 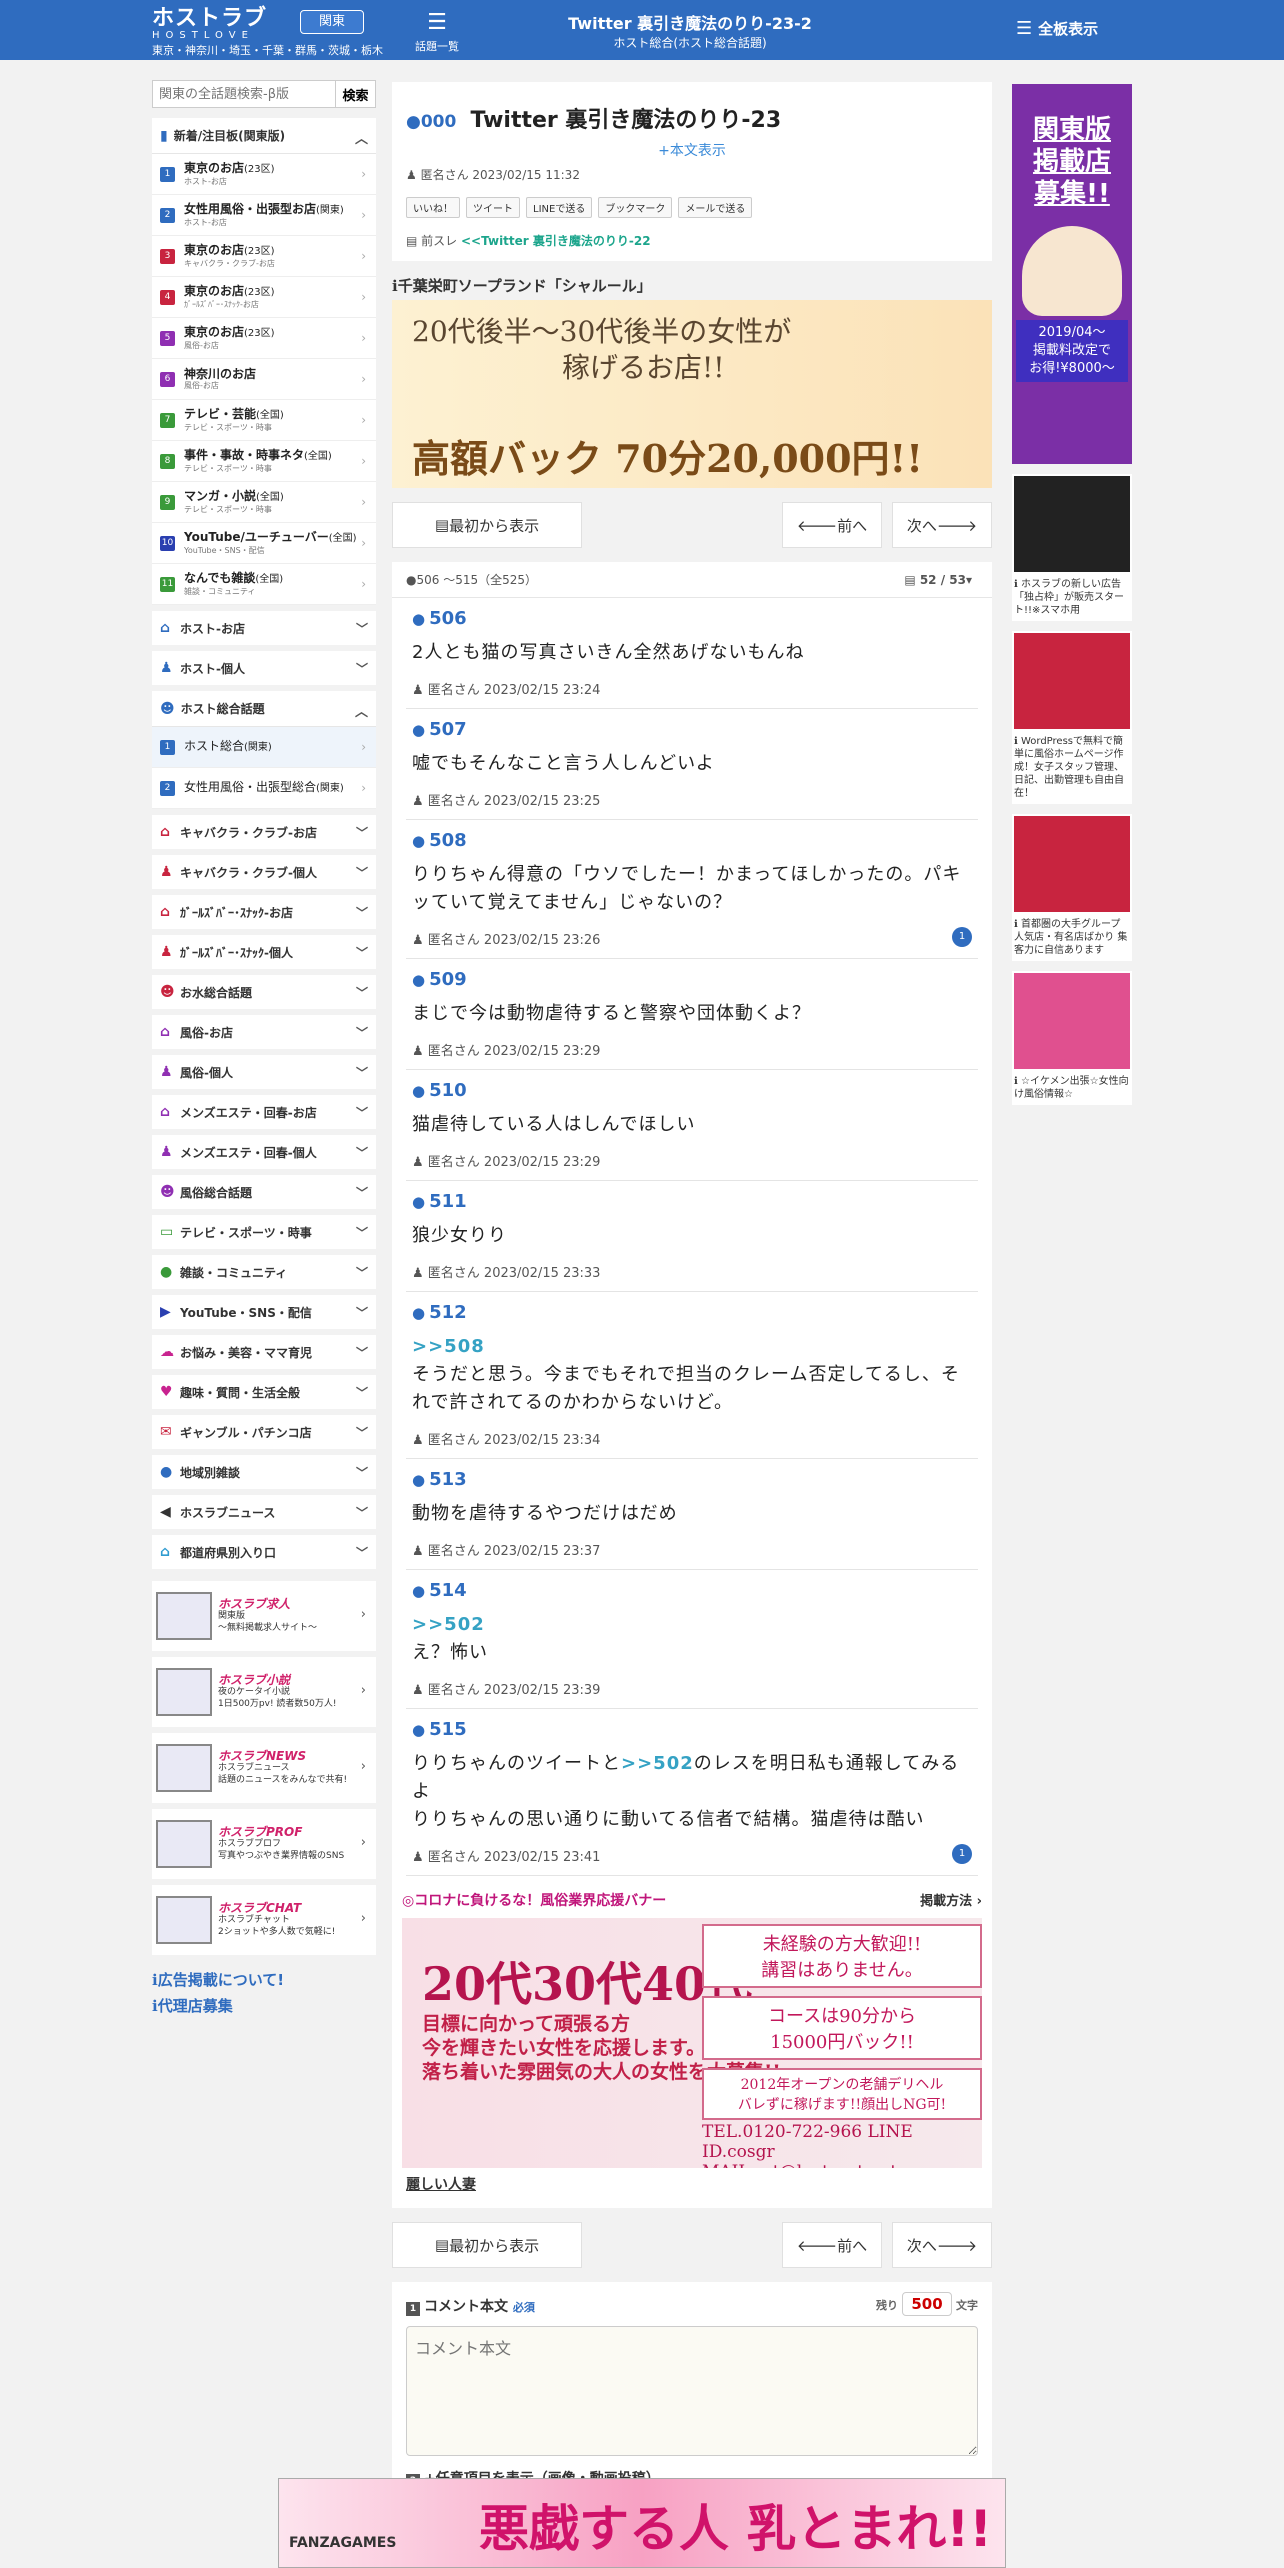 I want to click on host-general-header: ☻ ホスト総合話題 ︿, so click(x=264, y=709).